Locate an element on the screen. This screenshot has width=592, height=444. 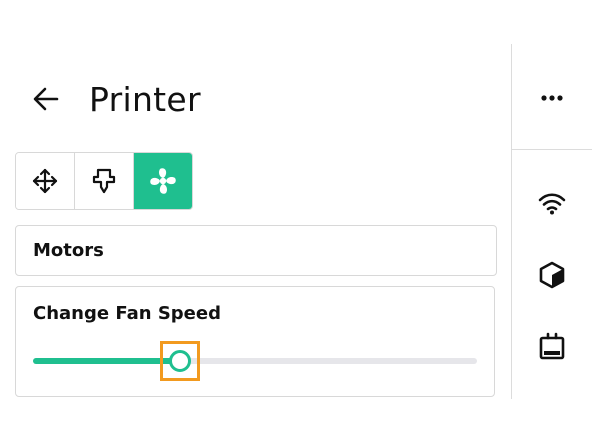
more-horizontal-icon is located at coordinates (552, 98).